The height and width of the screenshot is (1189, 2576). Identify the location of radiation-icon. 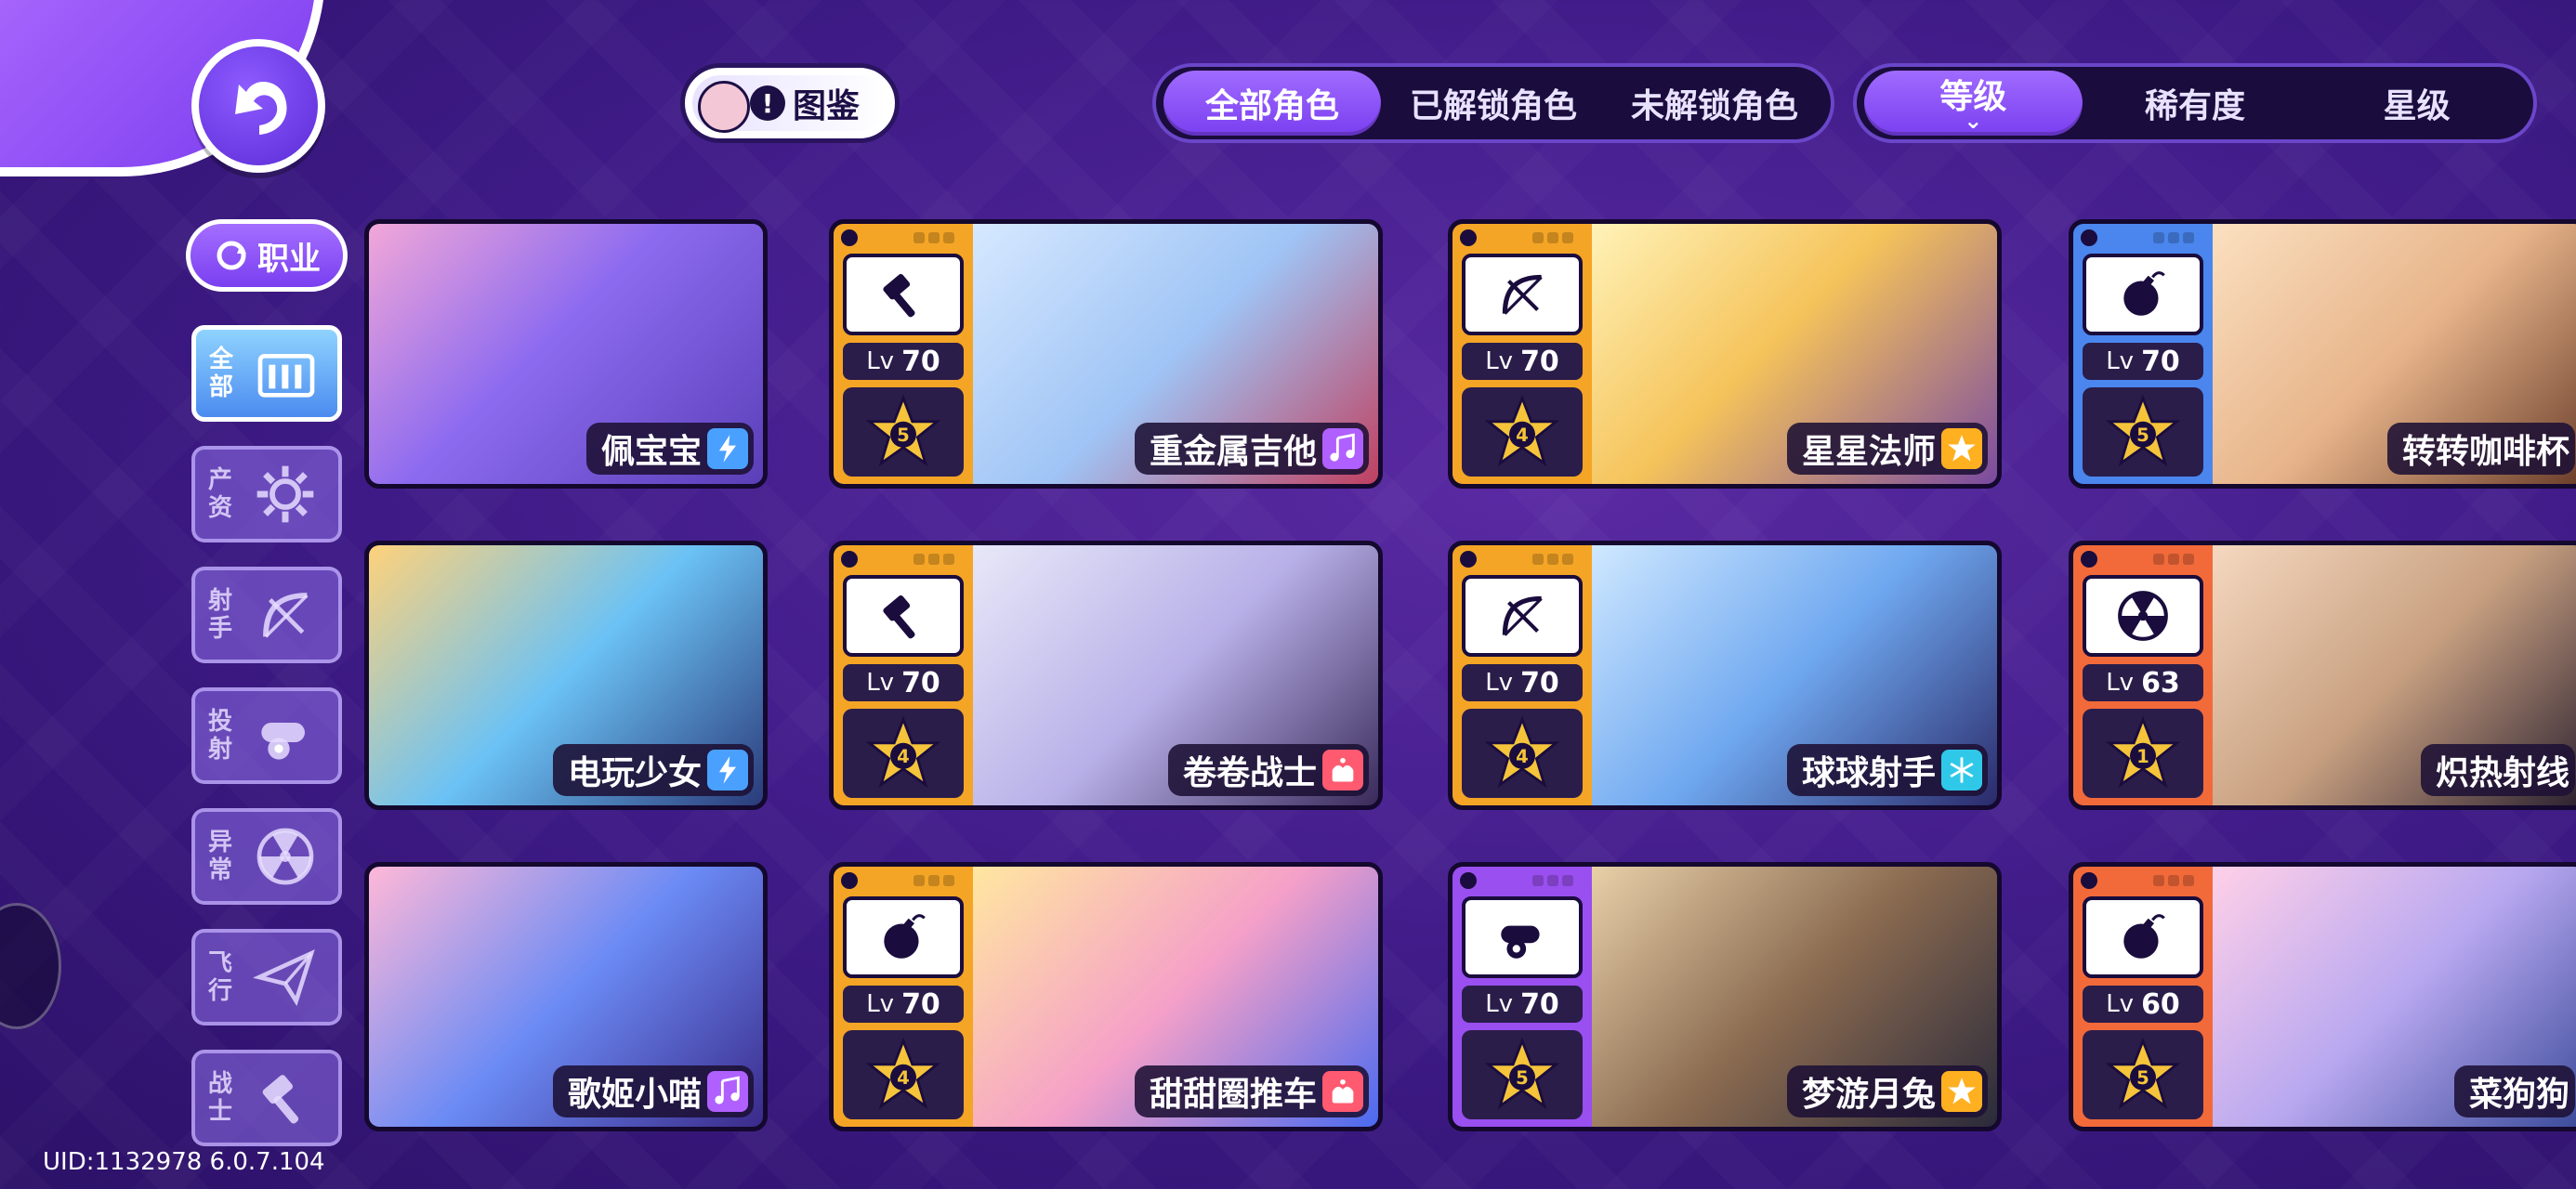
(2143, 616).